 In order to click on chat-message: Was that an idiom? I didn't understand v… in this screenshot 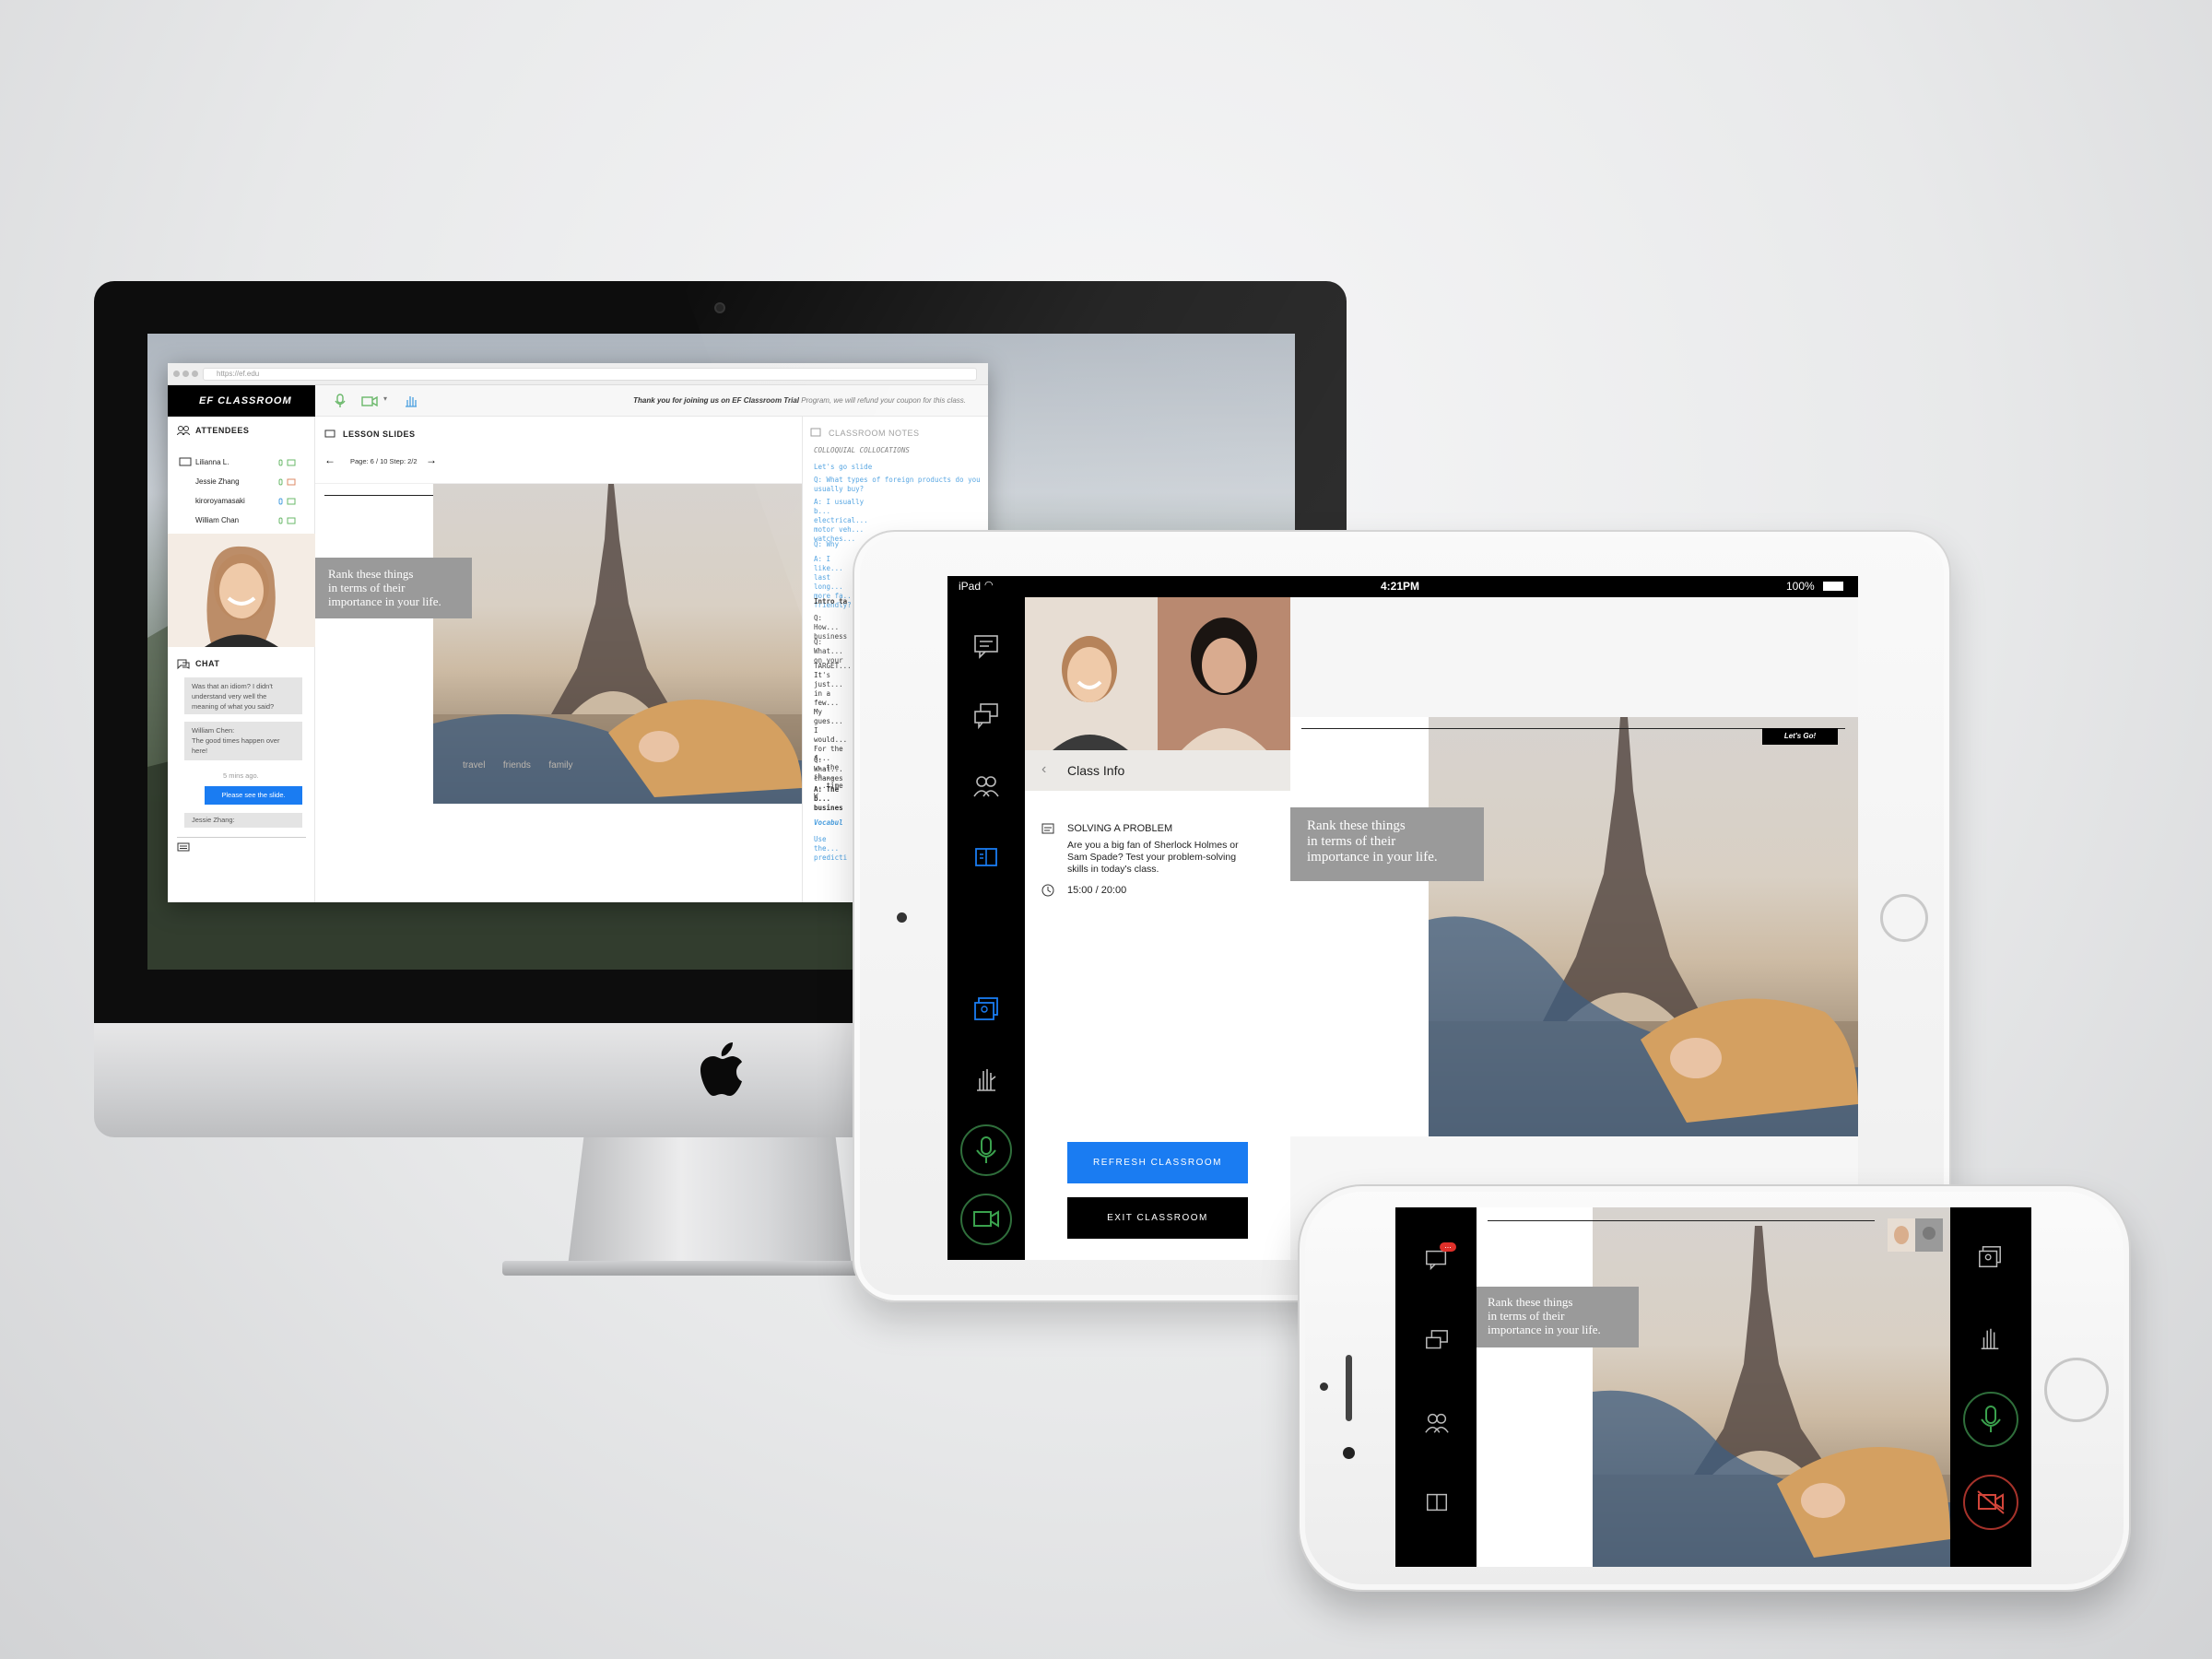, I will do `click(243, 695)`.